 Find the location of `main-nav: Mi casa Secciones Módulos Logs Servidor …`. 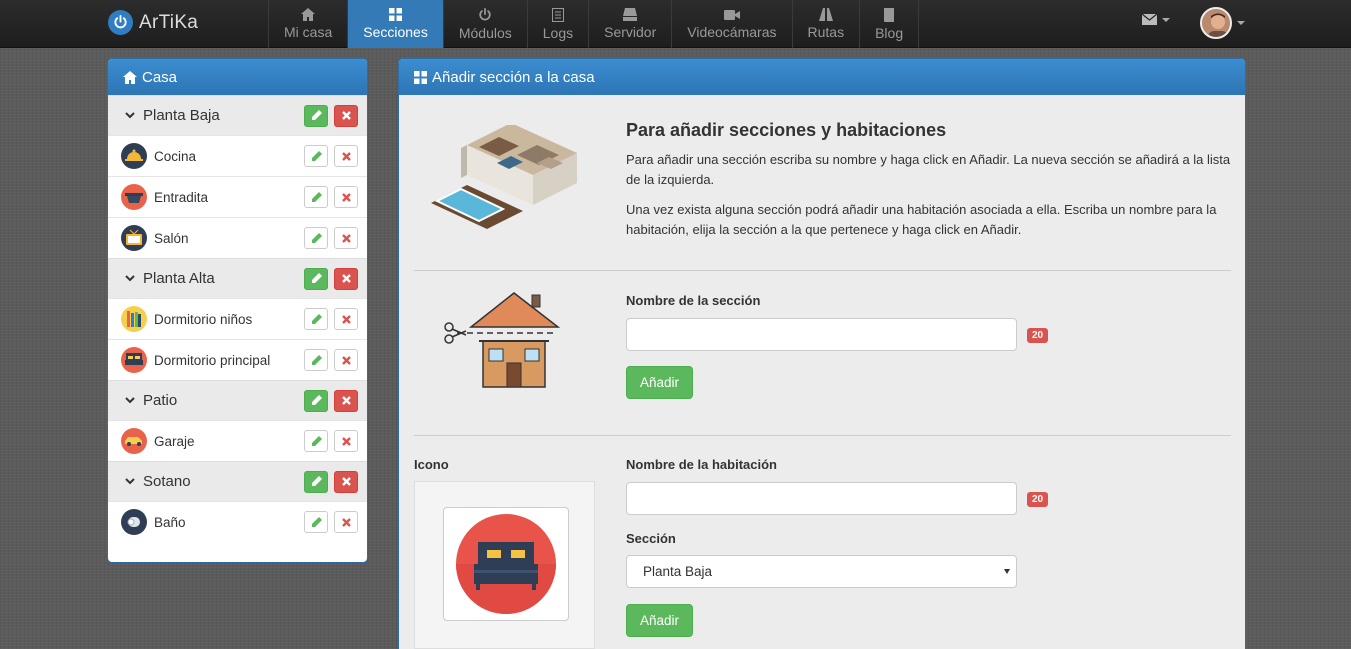

main-nav: Mi casa Secciones Módulos Logs Servidor … is located at coordinates (594, 24).